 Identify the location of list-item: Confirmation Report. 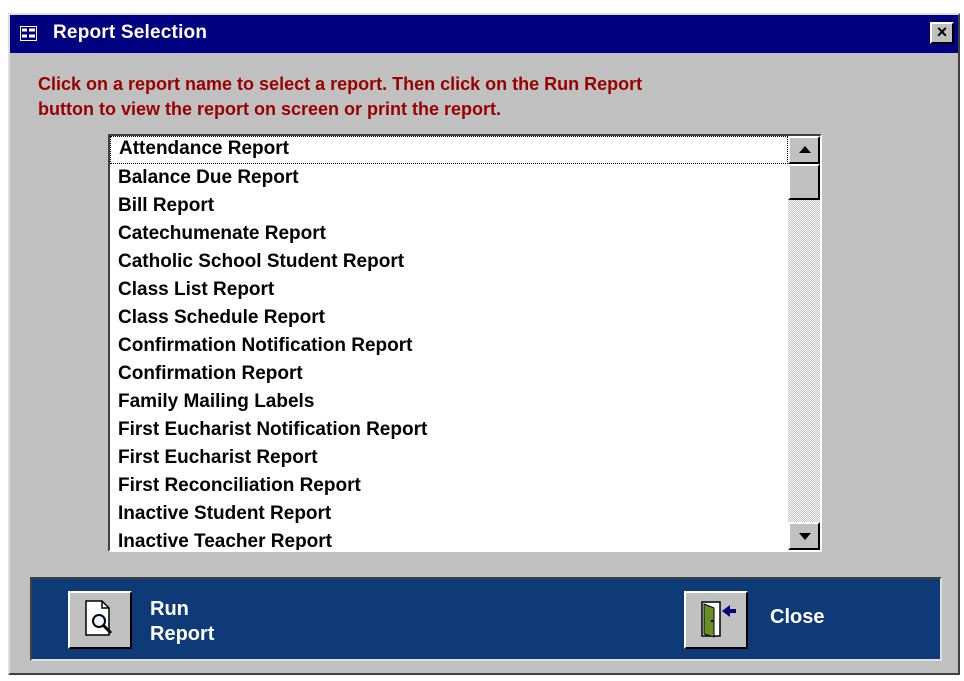
(449, 374).